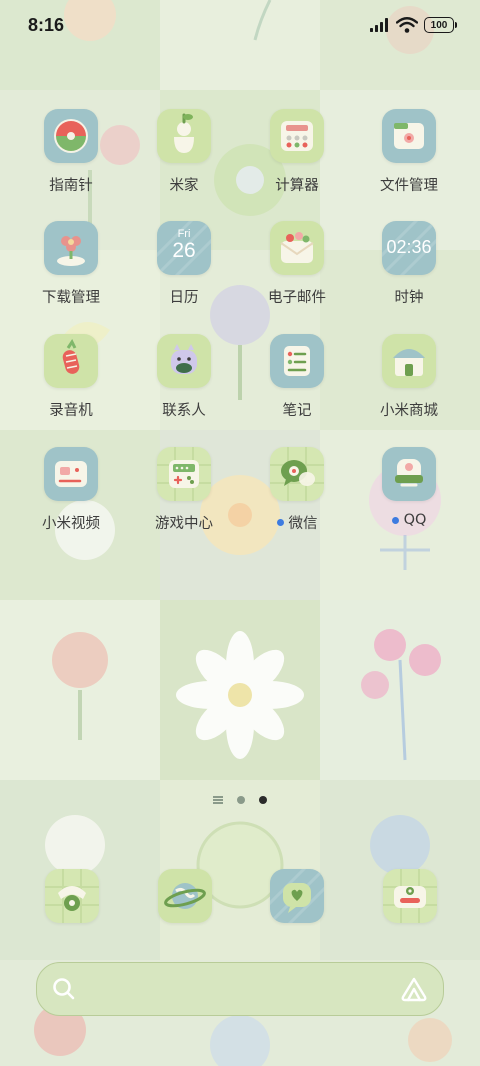  I want to click on clock-time: 02:36, so click(409, 247).